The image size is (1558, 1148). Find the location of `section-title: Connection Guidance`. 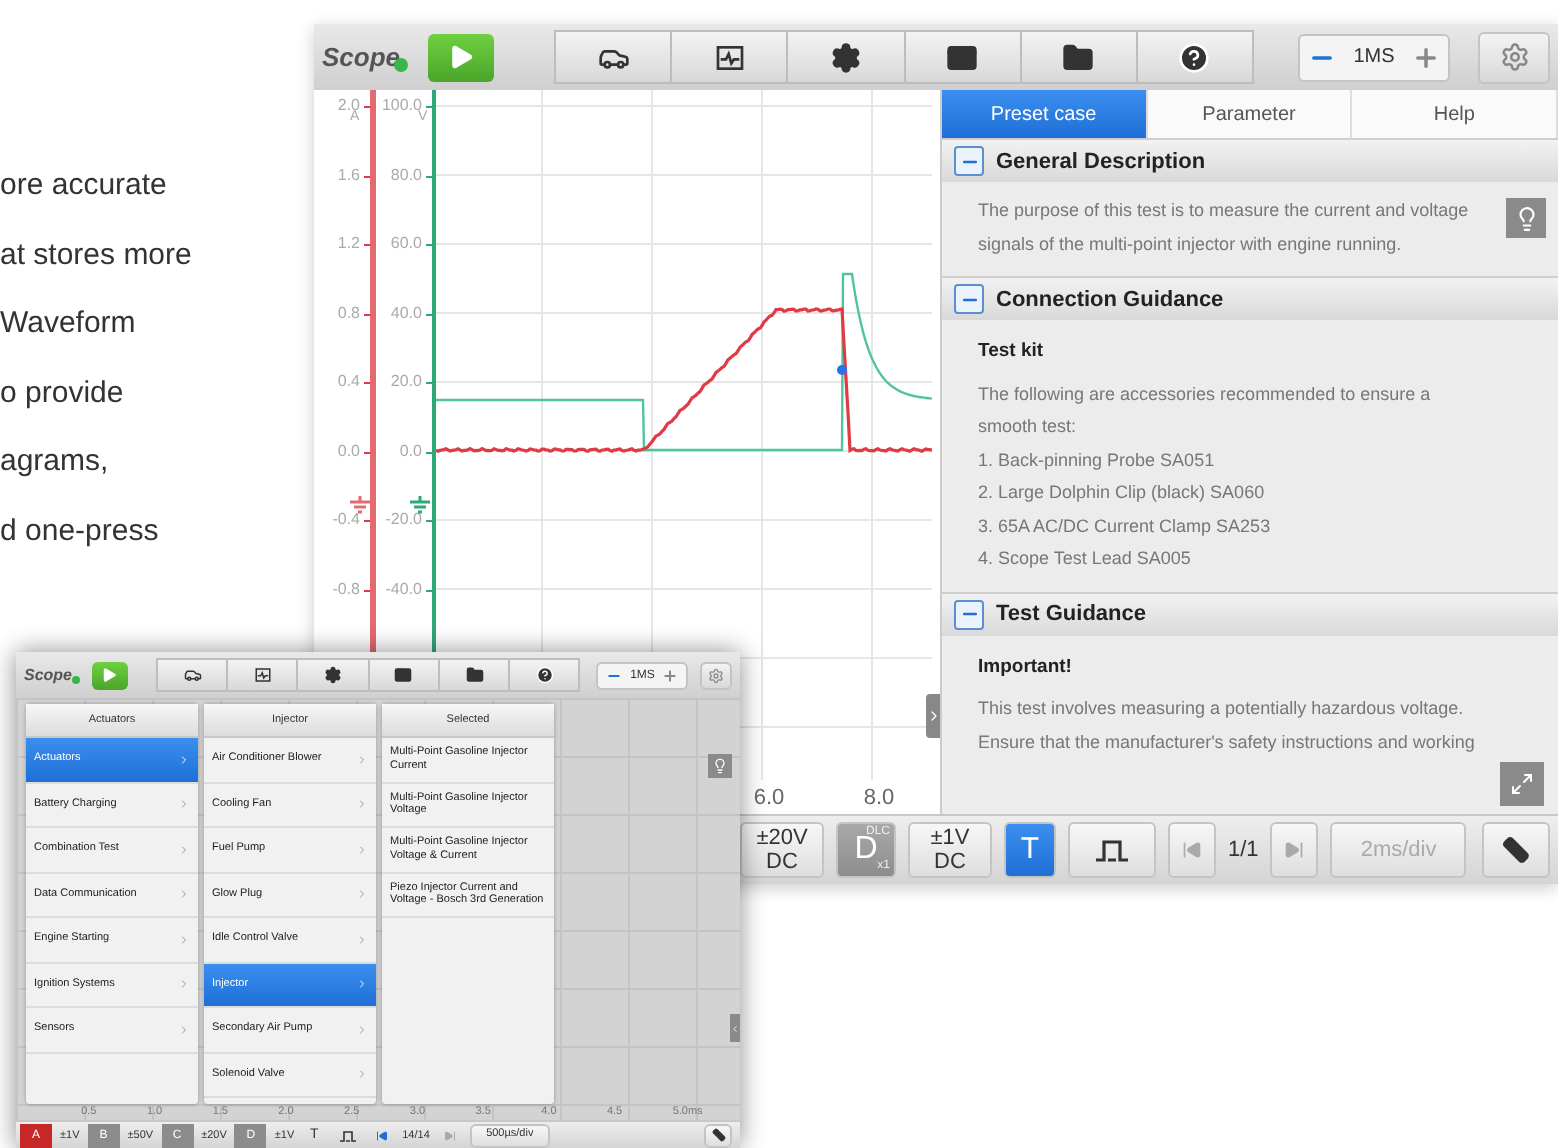

section-title: Connection Guidance is located at coordinates (1110, 299).